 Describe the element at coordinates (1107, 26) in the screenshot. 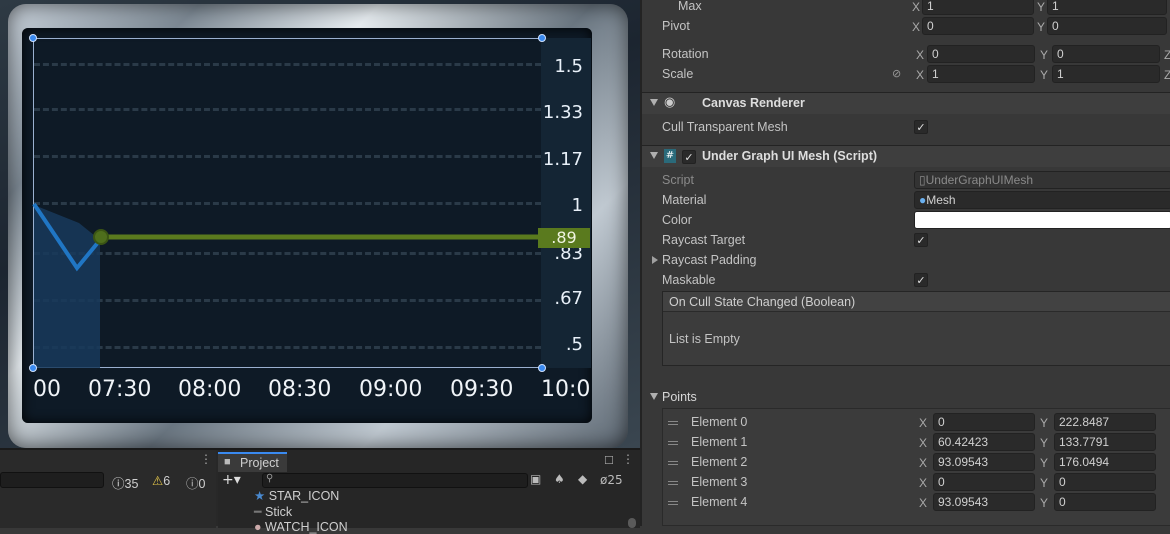

I see `pivot-y-field: 0` at that location.